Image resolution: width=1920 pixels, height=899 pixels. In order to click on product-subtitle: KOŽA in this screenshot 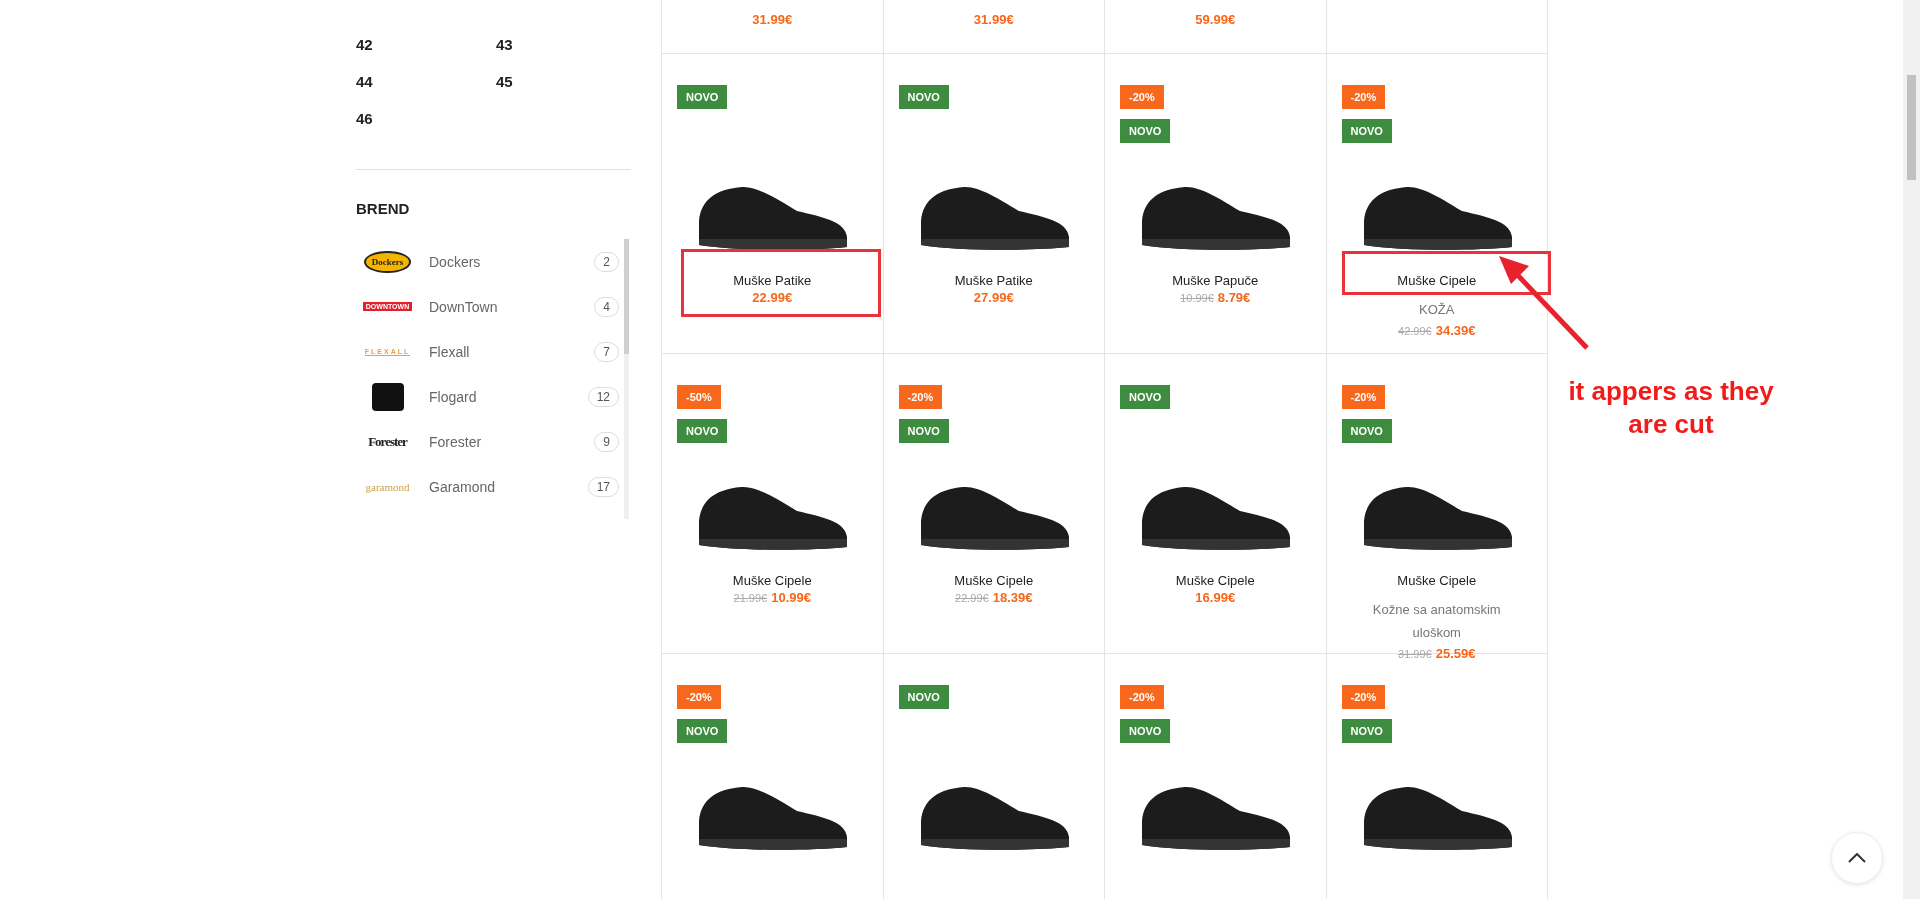, I will do `click(1437, 310)`.